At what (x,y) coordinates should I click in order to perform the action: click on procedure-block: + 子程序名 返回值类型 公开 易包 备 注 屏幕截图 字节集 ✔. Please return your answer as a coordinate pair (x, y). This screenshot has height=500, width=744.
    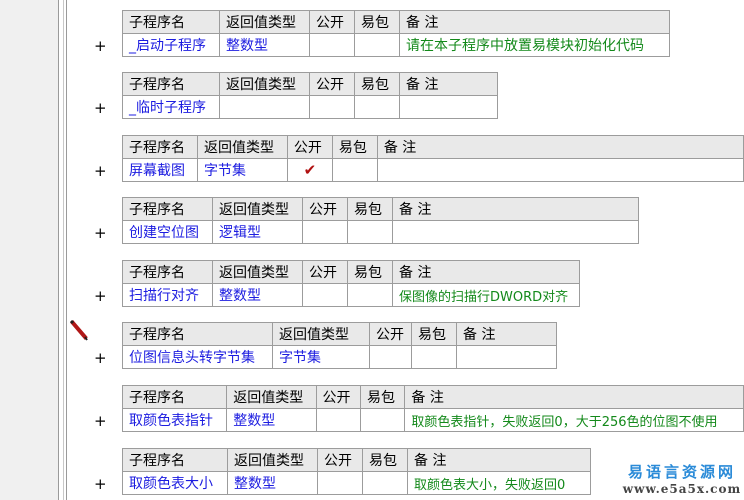
    Looking at the image, I should click on (372, 161).